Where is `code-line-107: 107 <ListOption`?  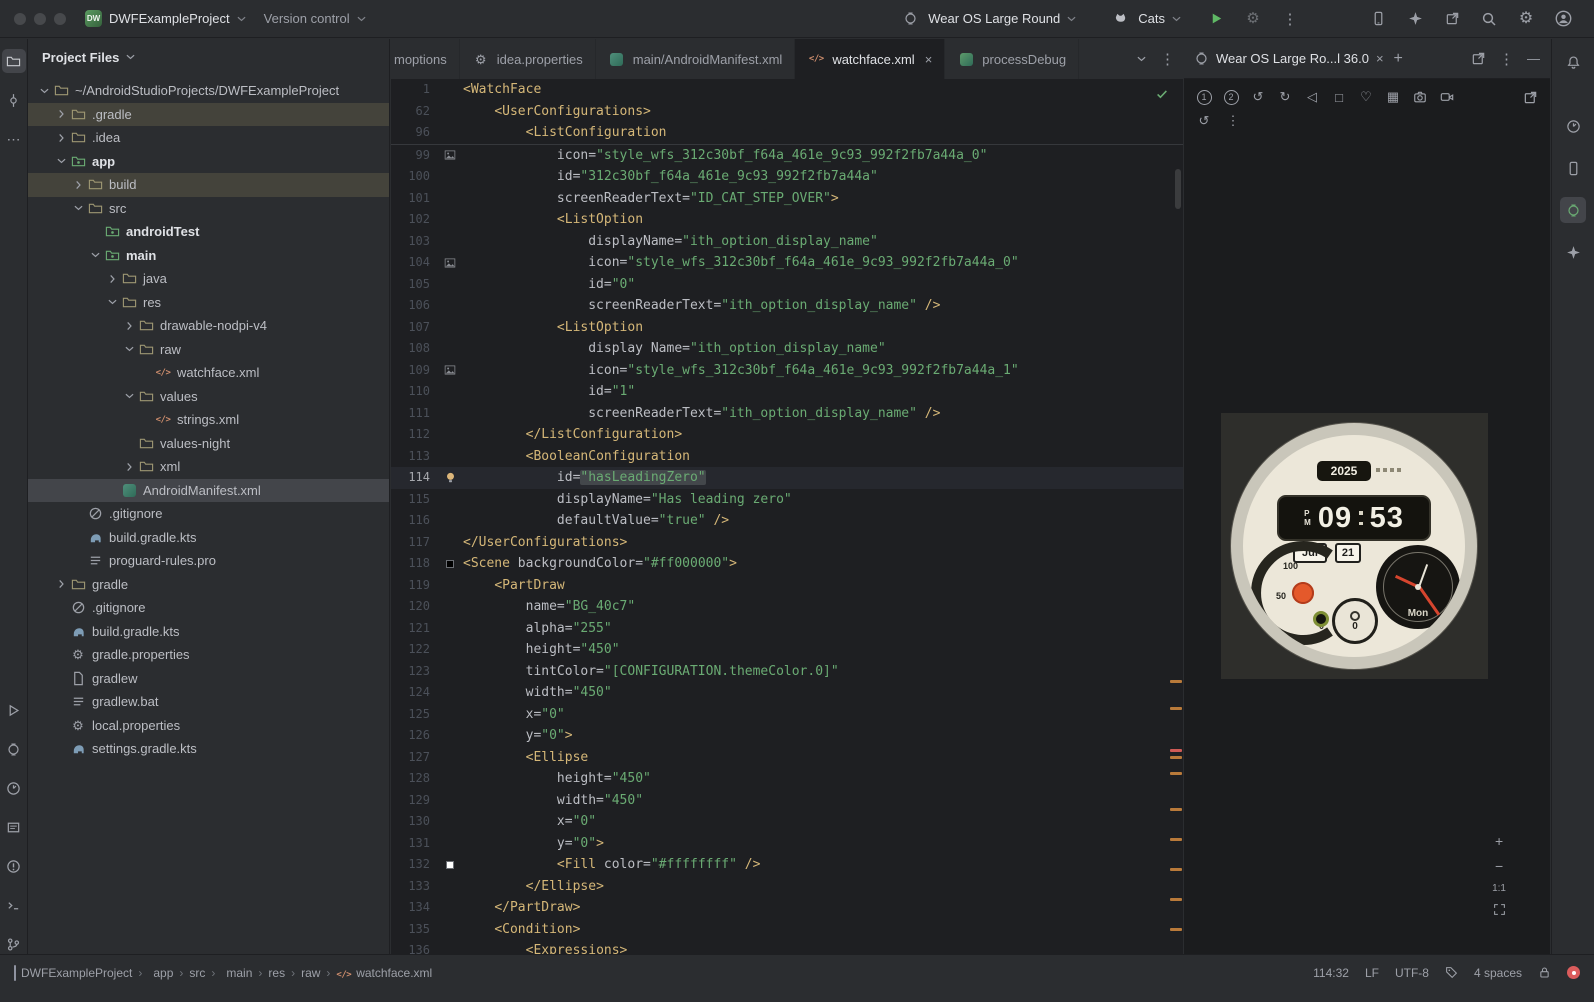 code-line-107: 107 <ListOption is located at coordinates (787, 328).